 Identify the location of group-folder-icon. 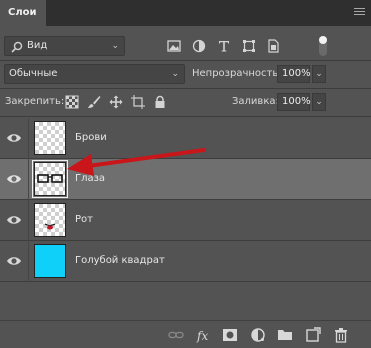
(285, 335).